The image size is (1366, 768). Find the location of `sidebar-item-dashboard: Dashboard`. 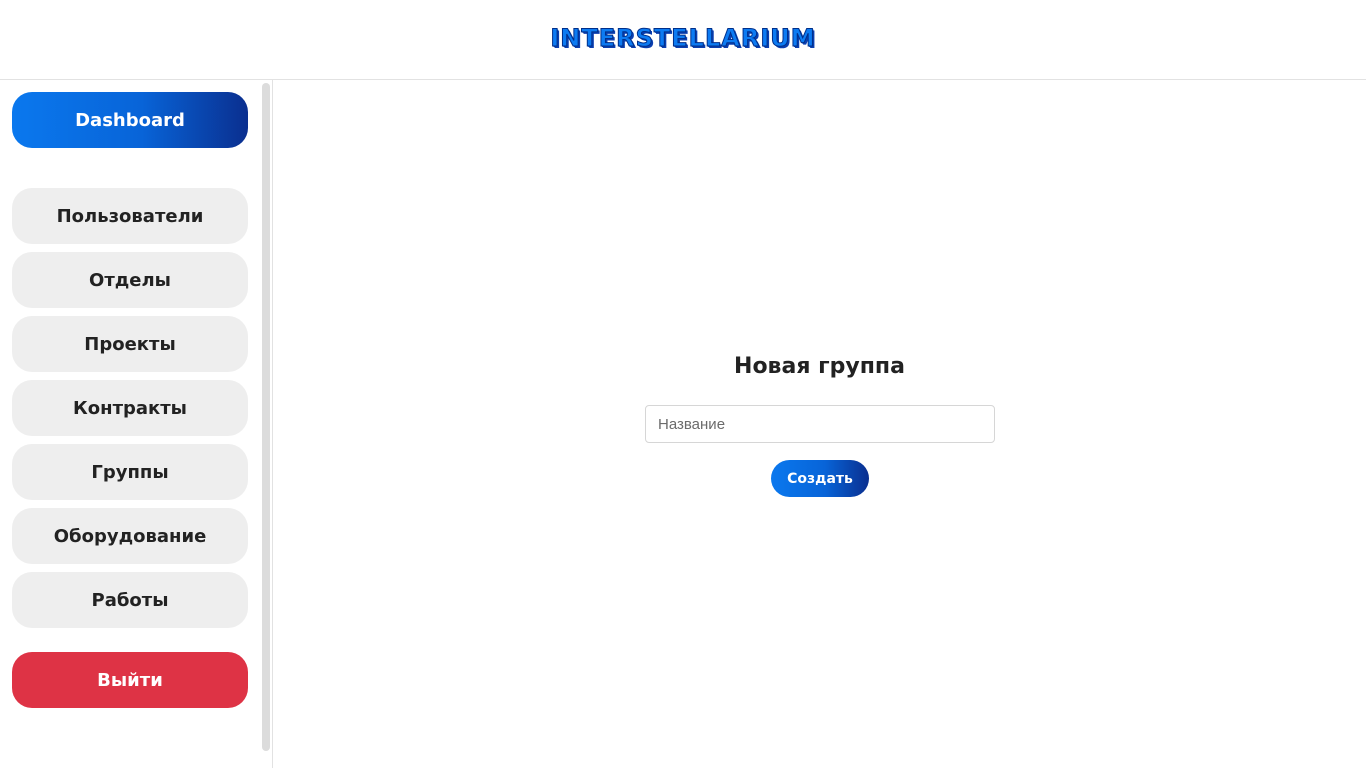

sidebar-item-dashboard: Dashboard is located at coordinates (130, 120).